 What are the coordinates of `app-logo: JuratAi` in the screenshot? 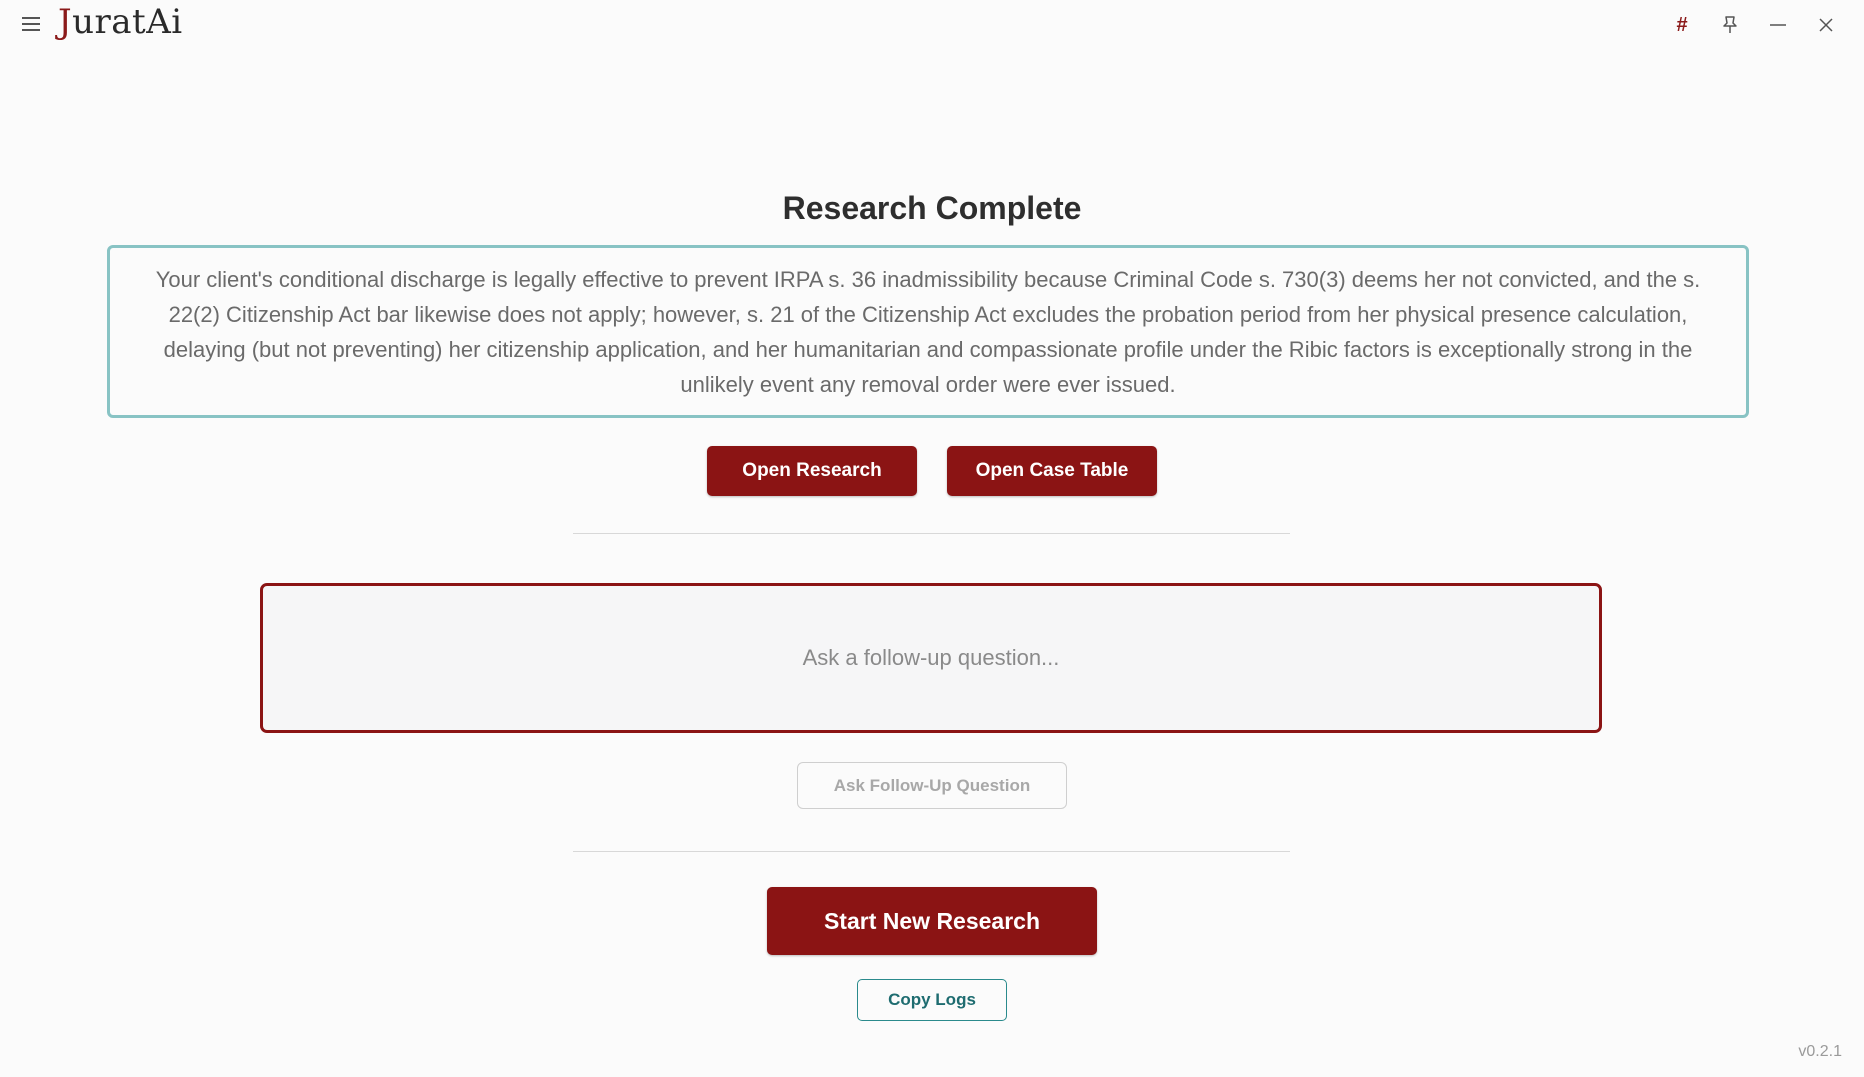 It's located at (120, 22).